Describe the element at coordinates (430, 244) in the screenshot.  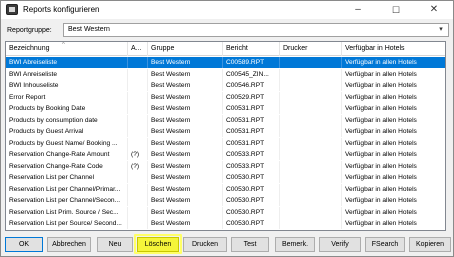
I see `kopieren-button: Kopieren` at that location.